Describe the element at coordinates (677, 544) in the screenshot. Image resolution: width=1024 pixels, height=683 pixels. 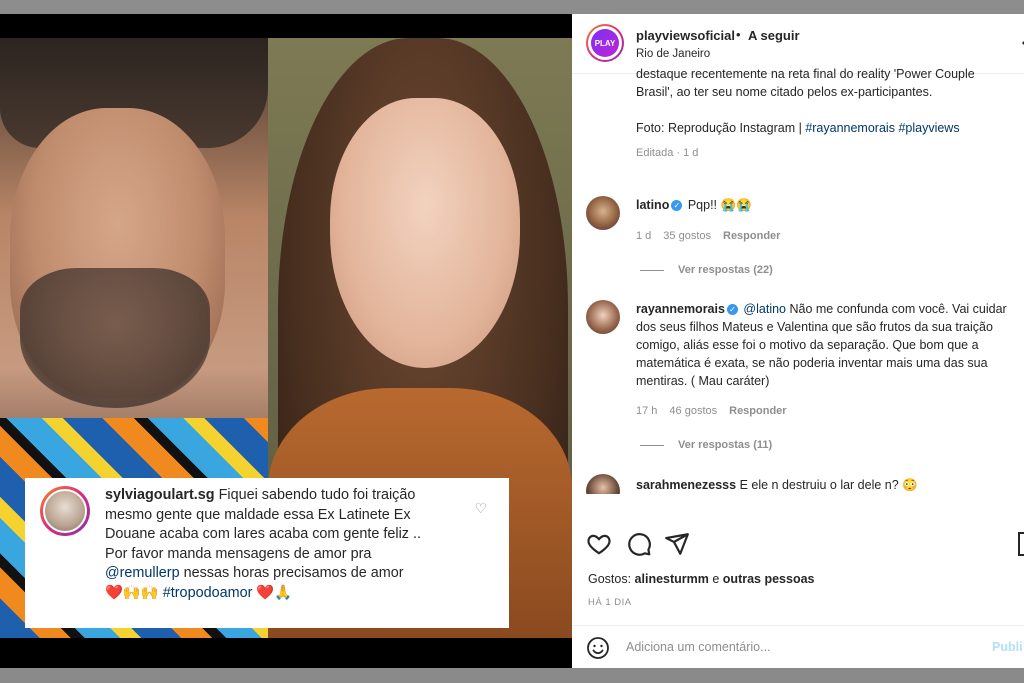
I see `share-send-icon` at that location.